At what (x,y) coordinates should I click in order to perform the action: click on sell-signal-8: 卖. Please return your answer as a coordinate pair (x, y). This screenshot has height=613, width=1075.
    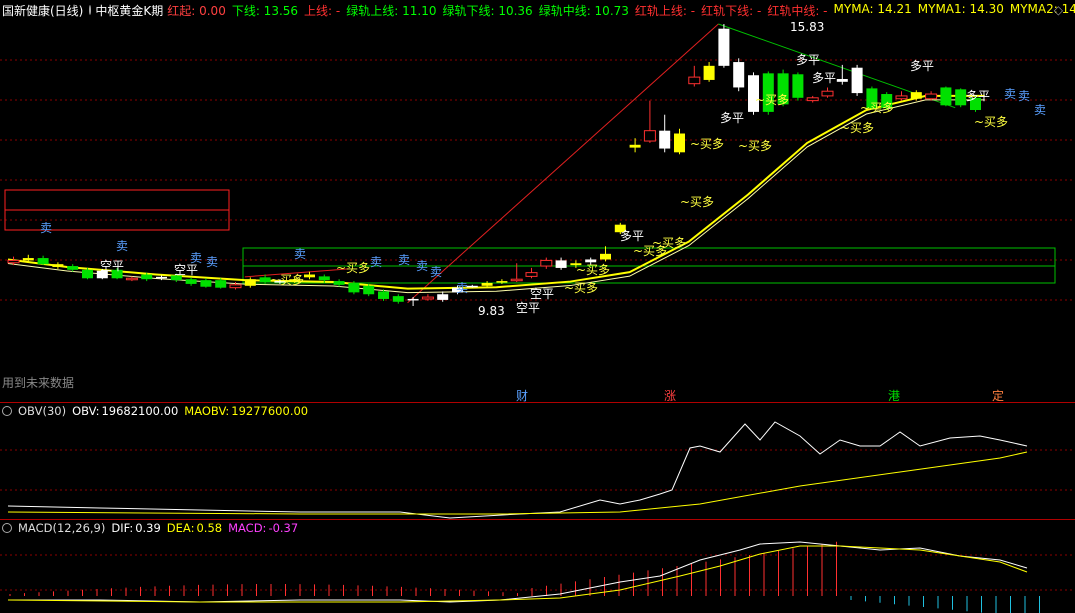
    Looking at the image, I should click on (436, 272).